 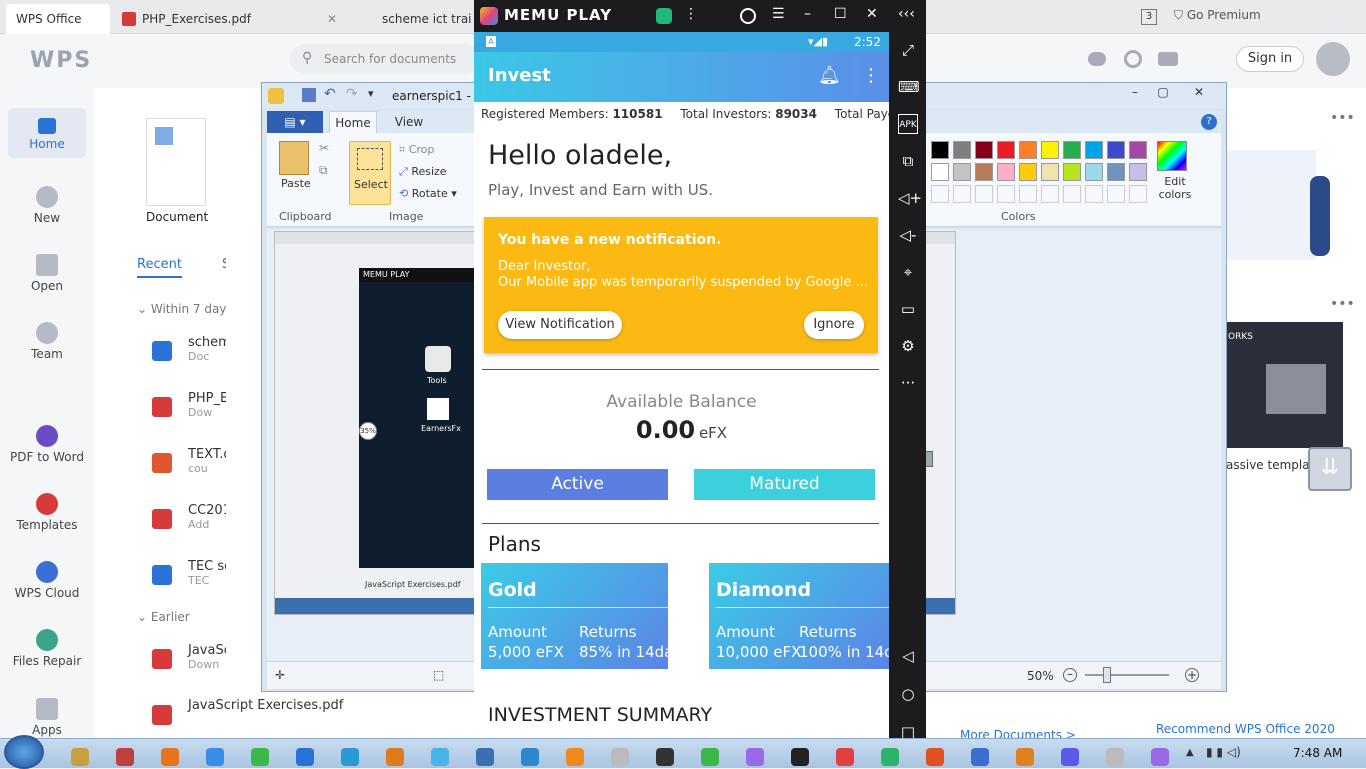 I want to click on account-icon, so click(x=748, y=16).